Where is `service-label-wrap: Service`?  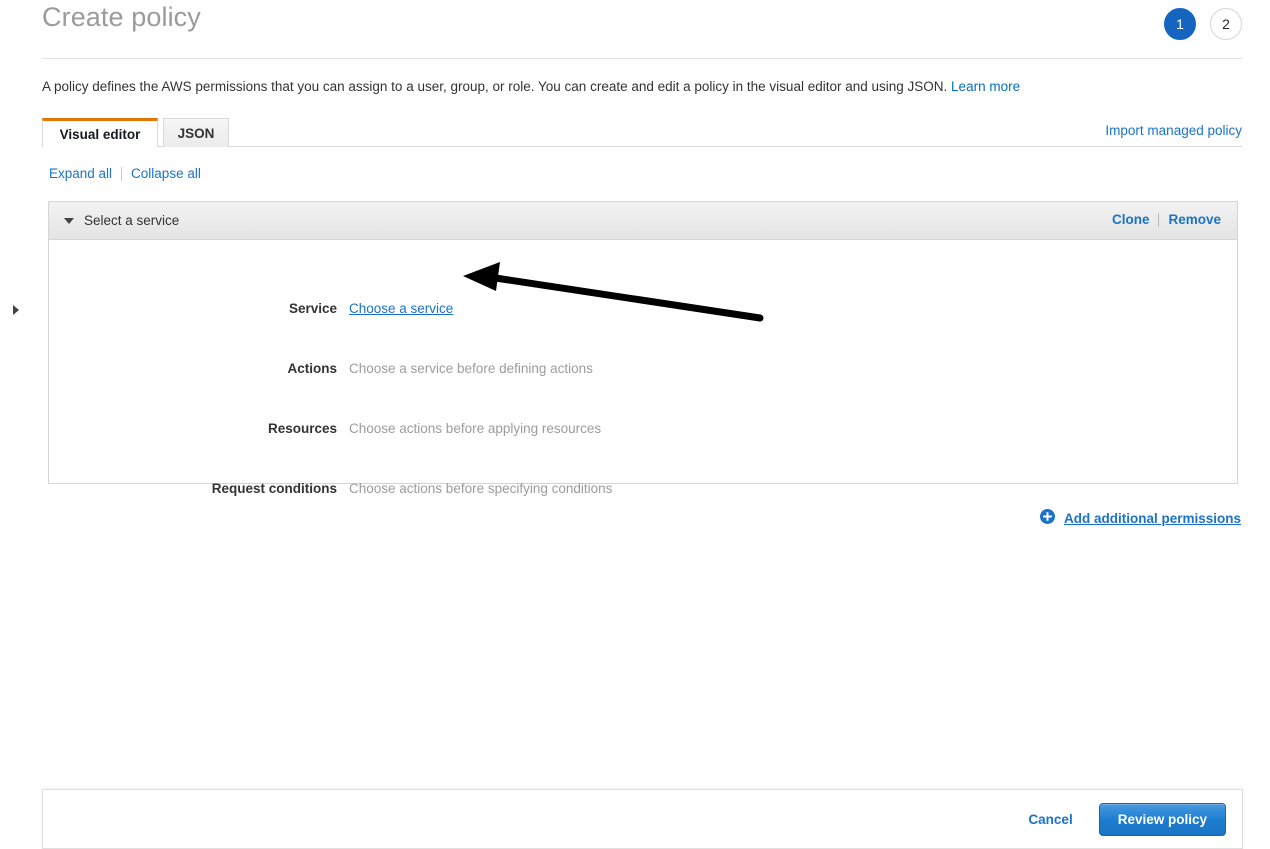 service-label-wrap: Service is located at coordinates (175, 308).